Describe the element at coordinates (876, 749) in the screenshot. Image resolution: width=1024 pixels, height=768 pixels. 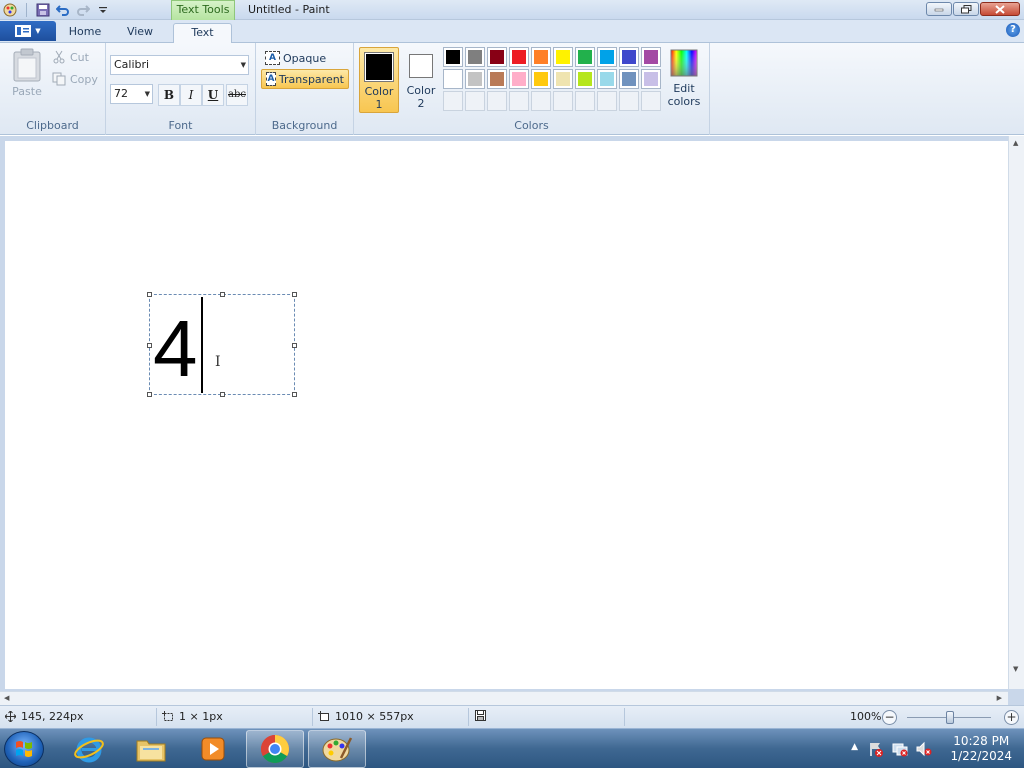
I see `action-center-flag-icon` at that location.